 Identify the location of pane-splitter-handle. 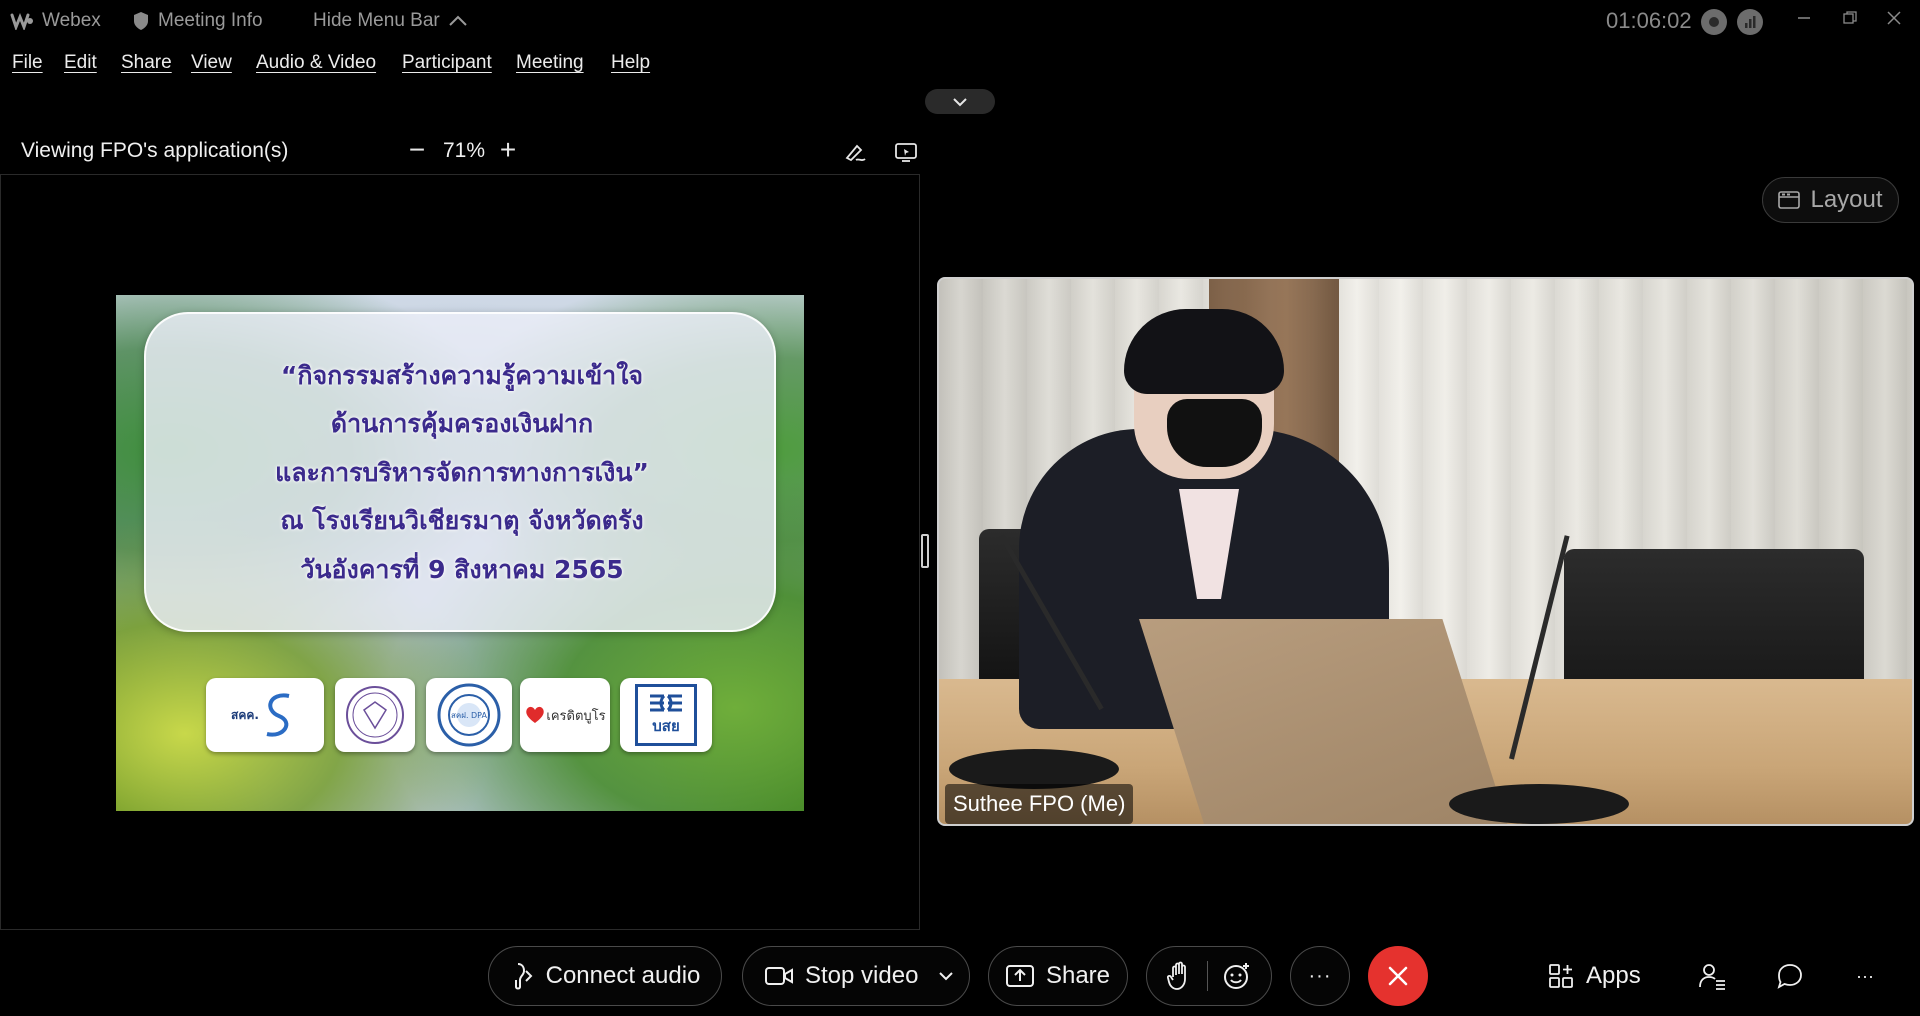
(925, 551).